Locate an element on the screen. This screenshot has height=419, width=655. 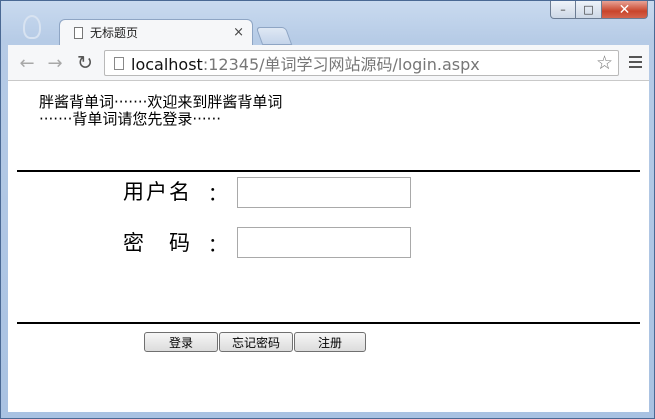
new-tab-button is located at coordinates (274, 36).